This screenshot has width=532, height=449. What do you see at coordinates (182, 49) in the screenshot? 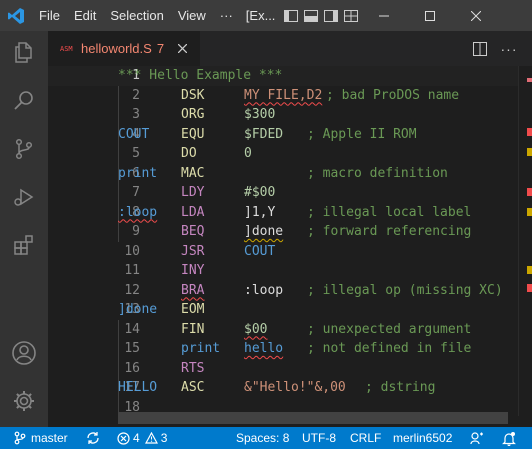
I see `close-tab-icon` at bounding box center [182, 49].